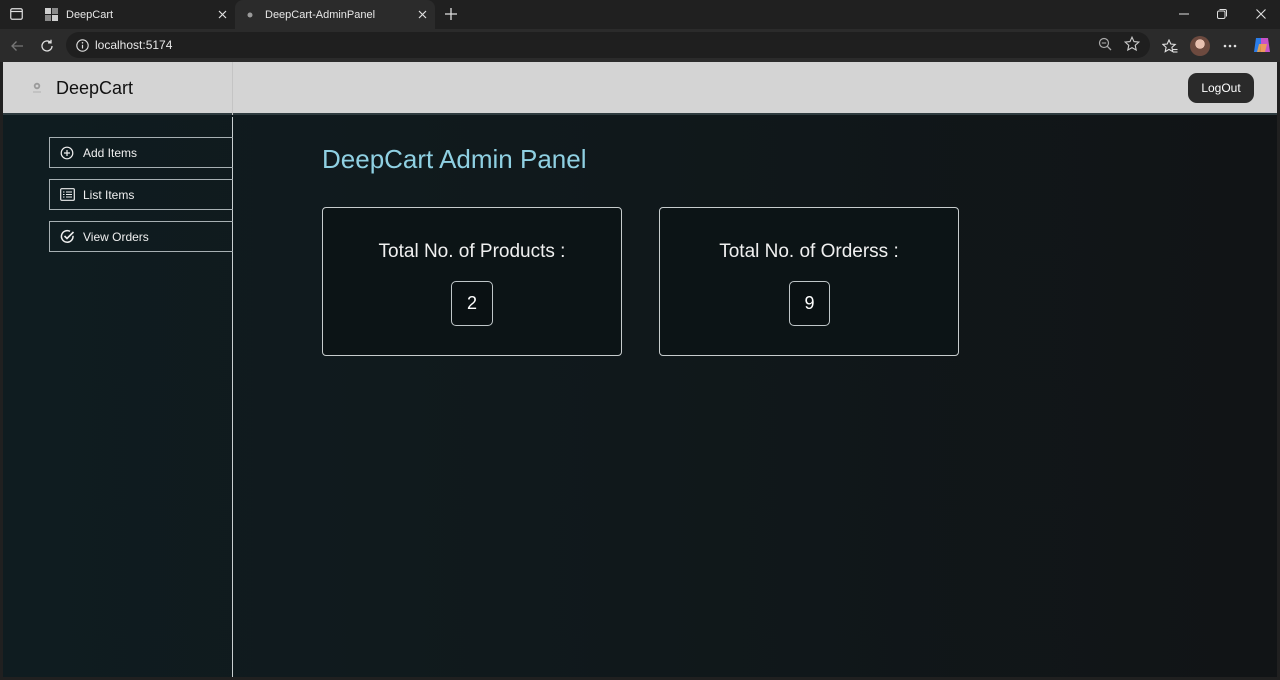 The image size is (1280, 680). Describe the element at coordinates (95, 88) in the screenshot. I see `brand-name: DeepCart` at that location.